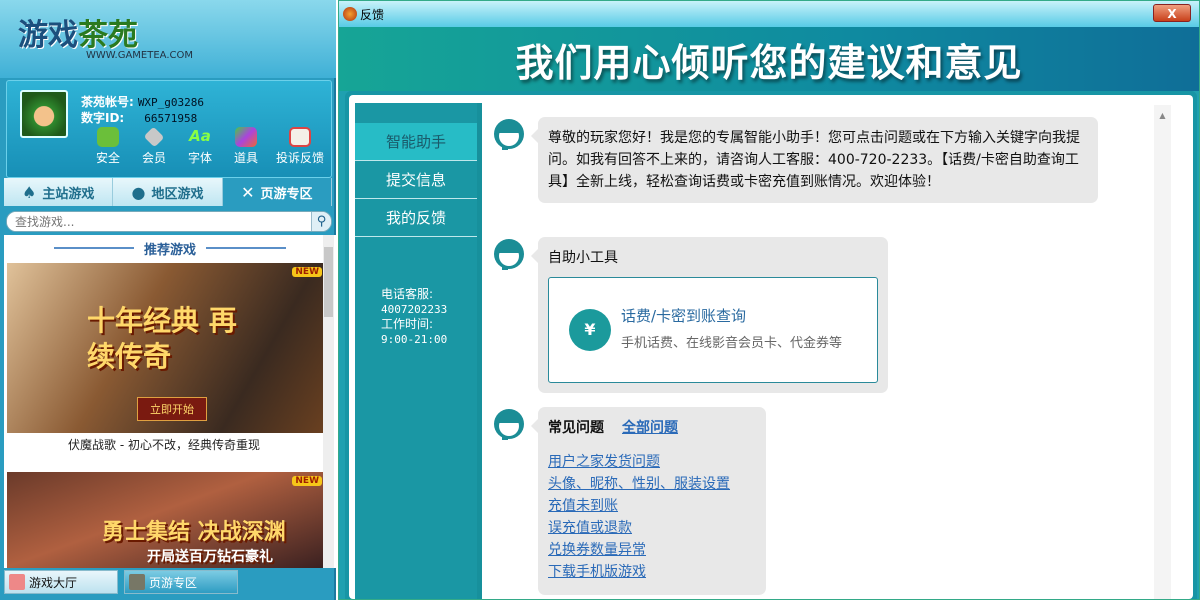 Image resolution: width=1200 pixels, height=600 pixels. Describe the element at coordinates (769, 14) in the screenshot. I see `title-bar: 反馈` at that location.